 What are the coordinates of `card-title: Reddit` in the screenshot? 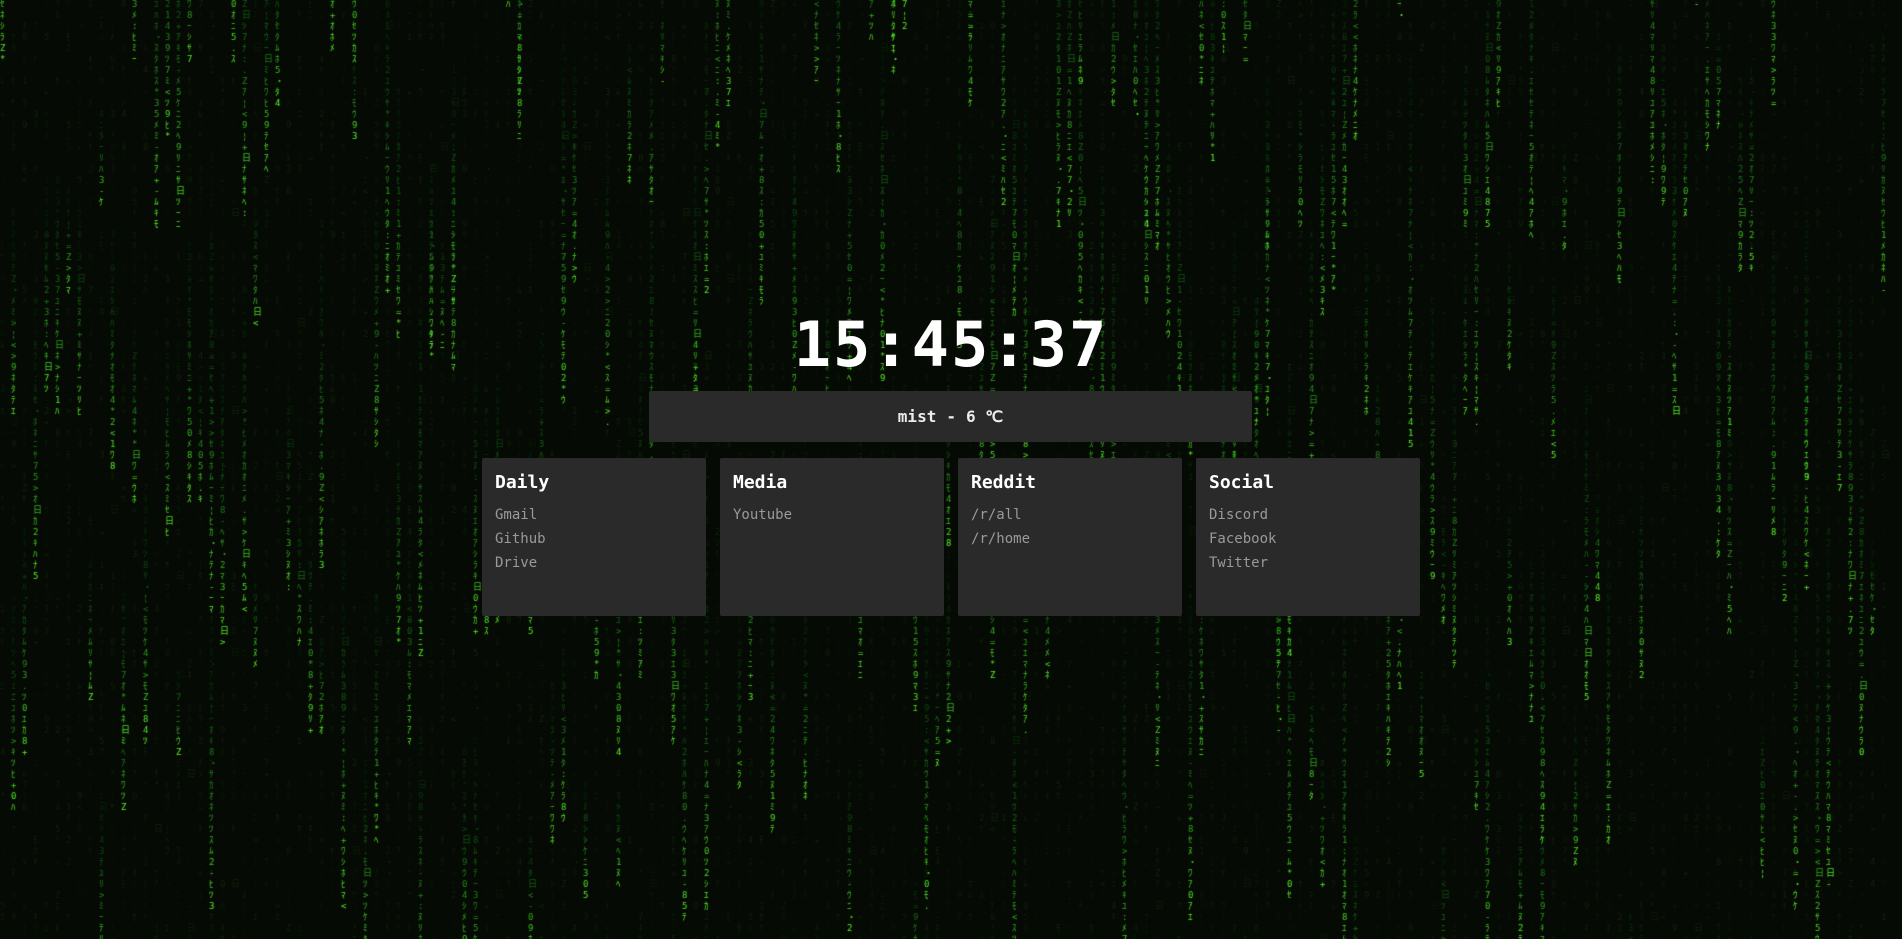 It's located at (1004, 482).